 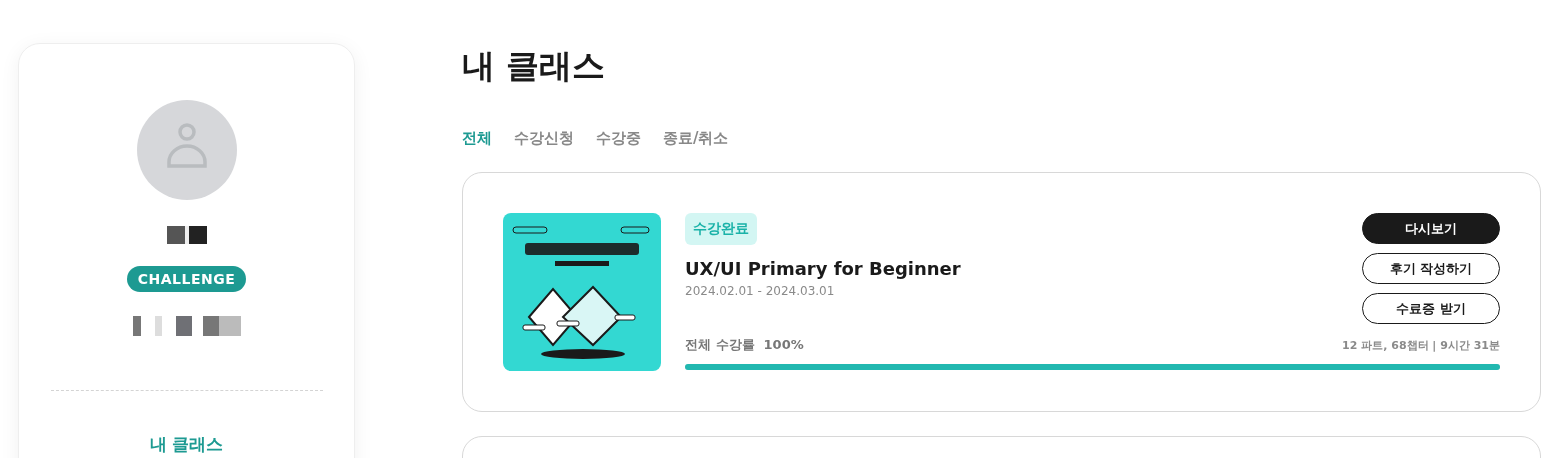 What do you see at coordinates (1431, 308) in the screenshot?
I see `course-action-button: 수료증 받기` at bounding box center [1431, 308].